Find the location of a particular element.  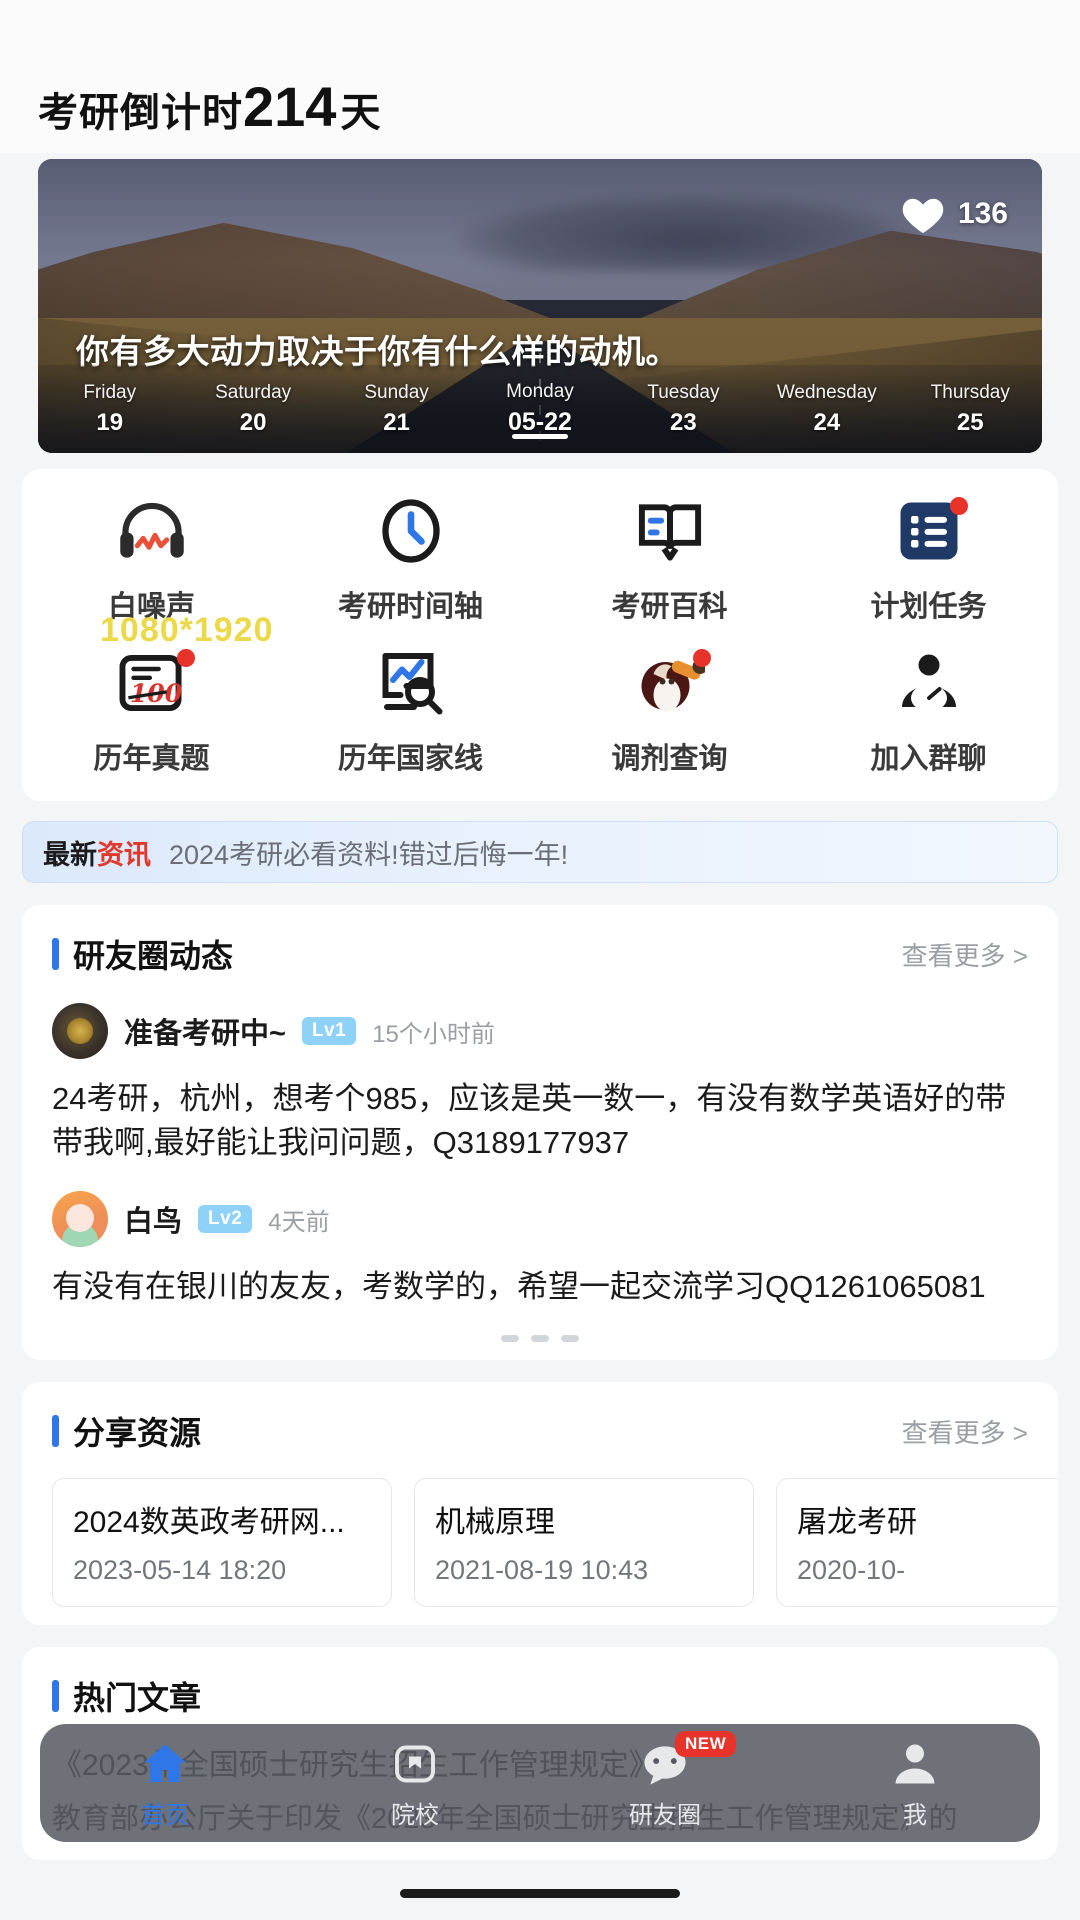

status-bar-spacer is located at coordinates (540, 29).